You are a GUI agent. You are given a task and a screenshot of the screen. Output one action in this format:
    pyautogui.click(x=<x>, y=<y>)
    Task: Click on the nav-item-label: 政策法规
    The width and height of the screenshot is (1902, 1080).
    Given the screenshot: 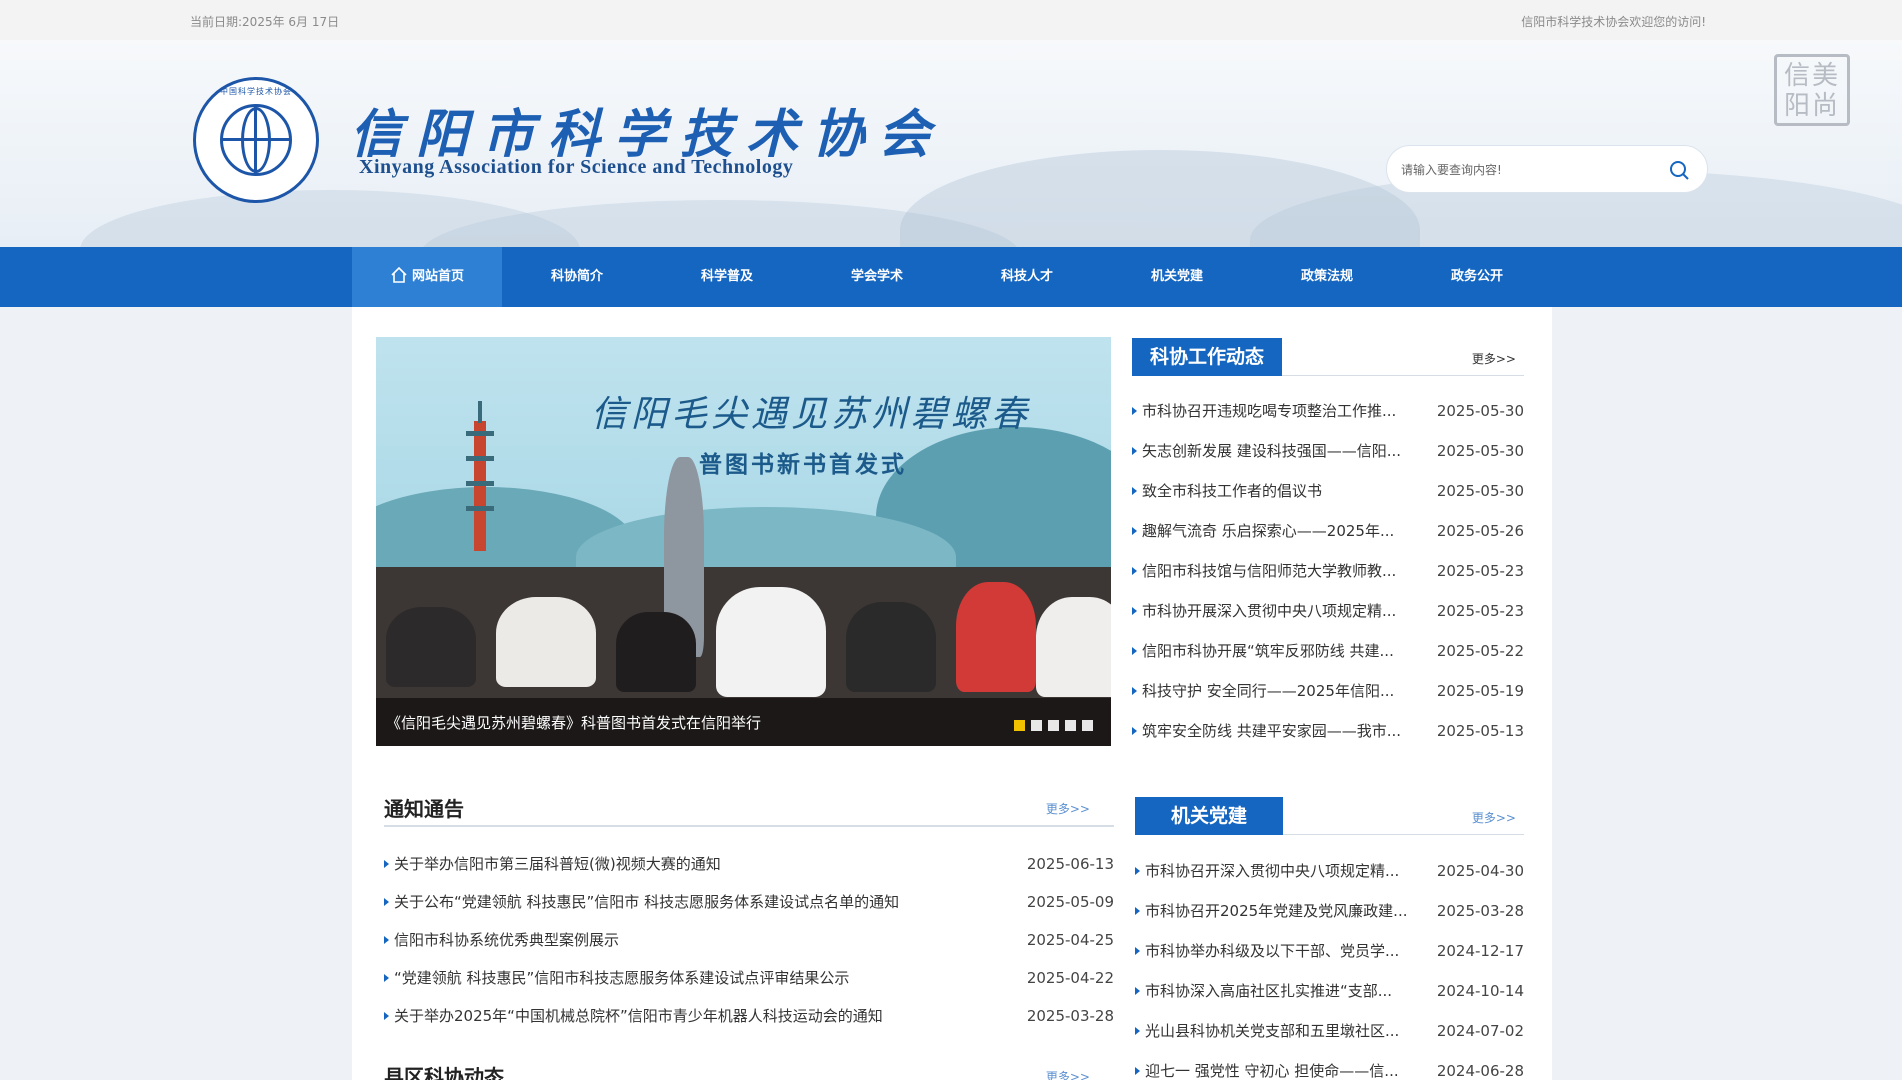 What is the action you would take?
    pyautogui.click(x=1326, y=276)
    